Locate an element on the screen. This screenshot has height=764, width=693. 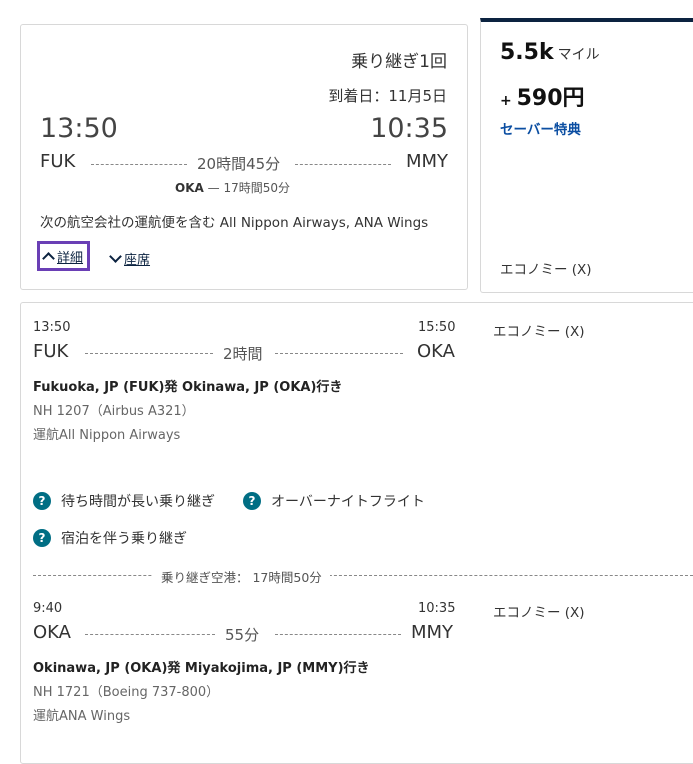
via-duration: — 17時間50分 is located at coordinates (248, 188).